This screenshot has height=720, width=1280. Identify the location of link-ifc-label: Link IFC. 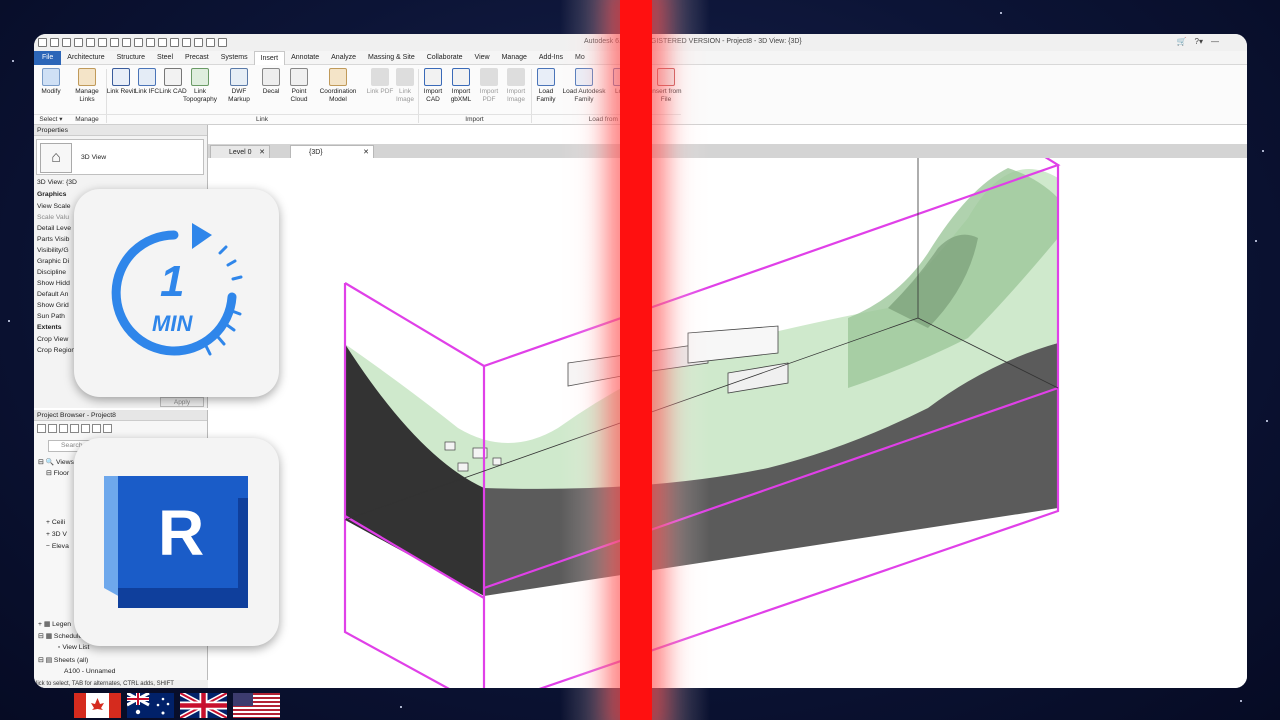
(147, 91).